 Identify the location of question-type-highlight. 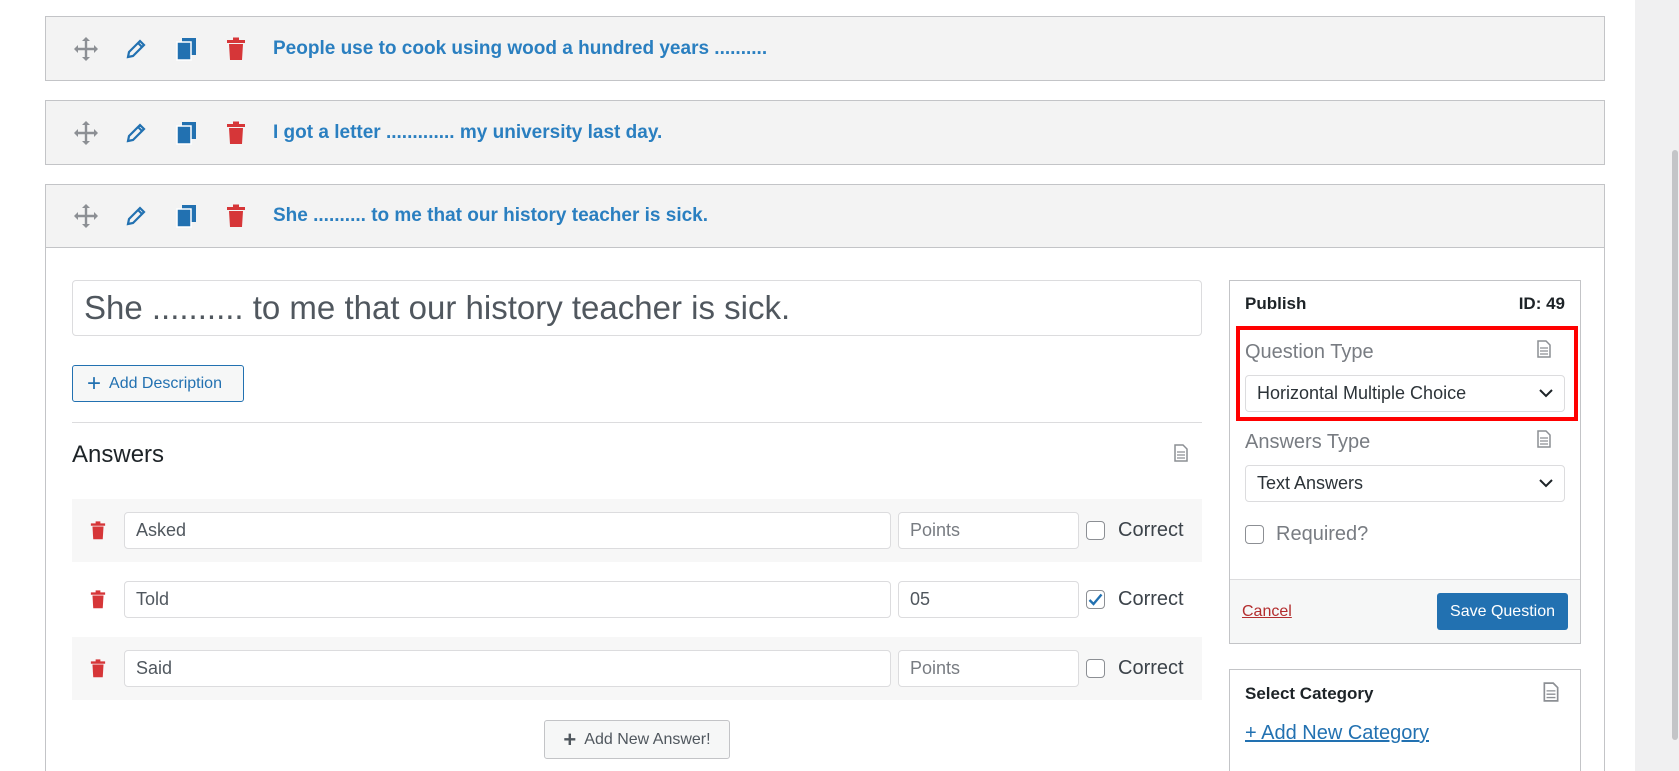
(1407, 373).